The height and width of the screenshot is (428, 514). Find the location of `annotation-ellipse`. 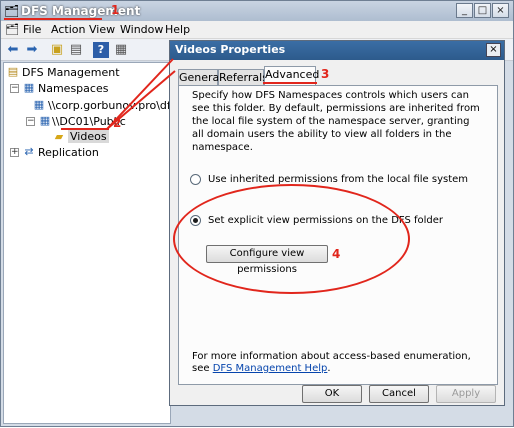

annotation-ellipse is located at coordinates (291, 239).